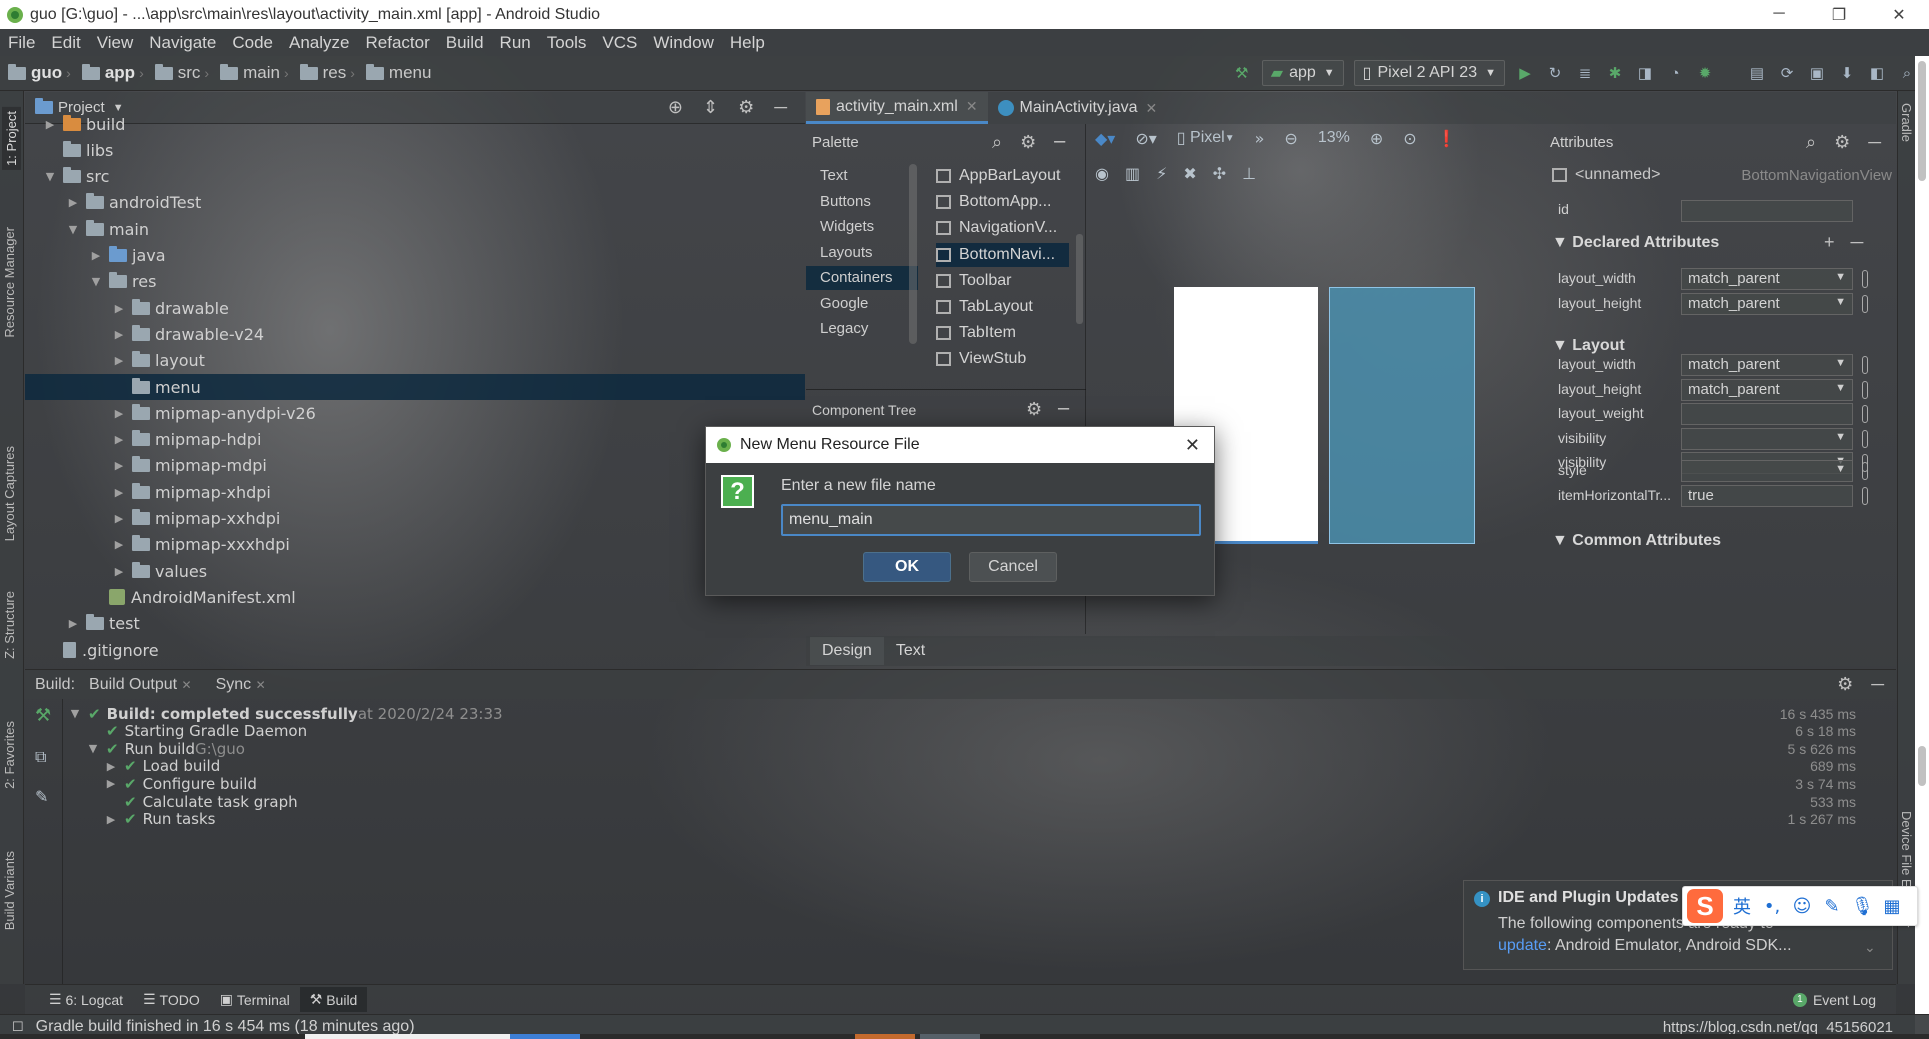  Describe the element at coordinates (325, 73) in the screenshot. I see `breadcrumb-item: res ›` at that location.